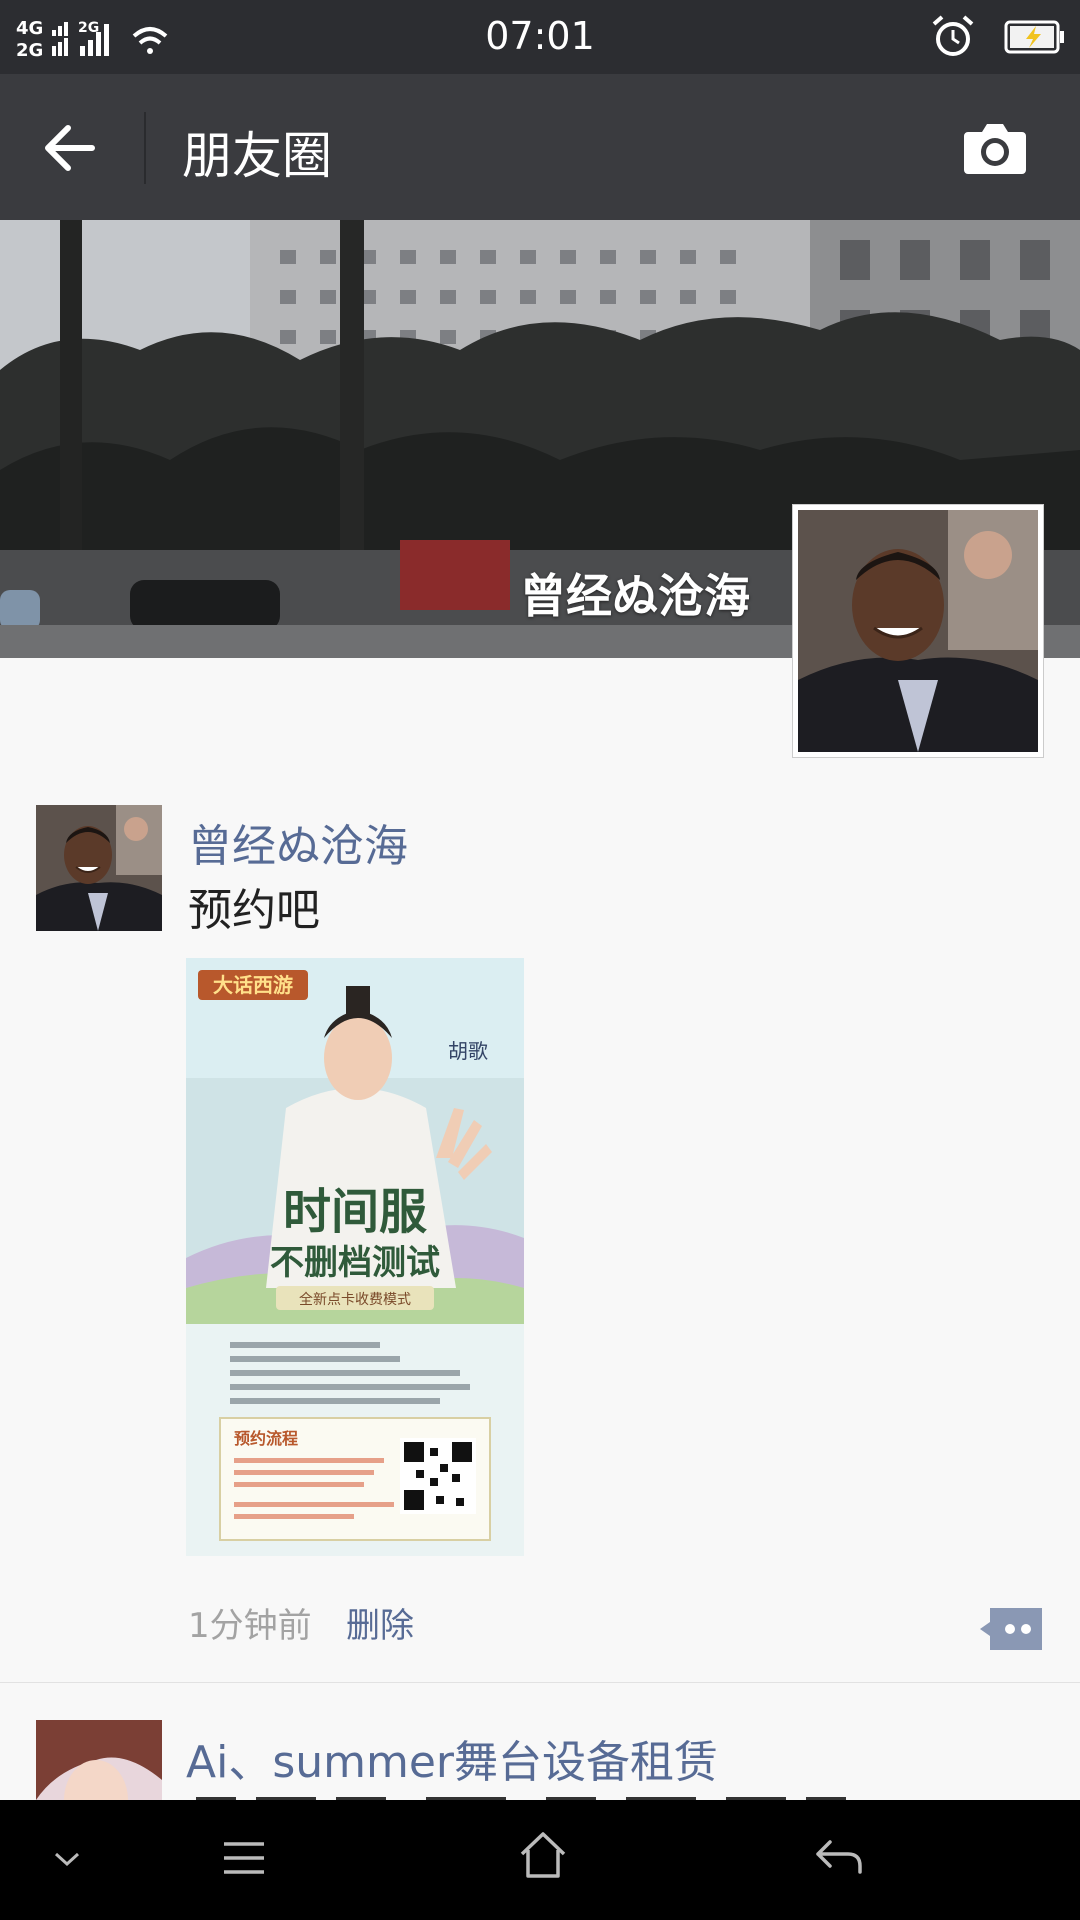  What do you see at coordinates (70, 148) in the screenshot?
I see `back-arrow-icon` at bounding box center [70, 148].